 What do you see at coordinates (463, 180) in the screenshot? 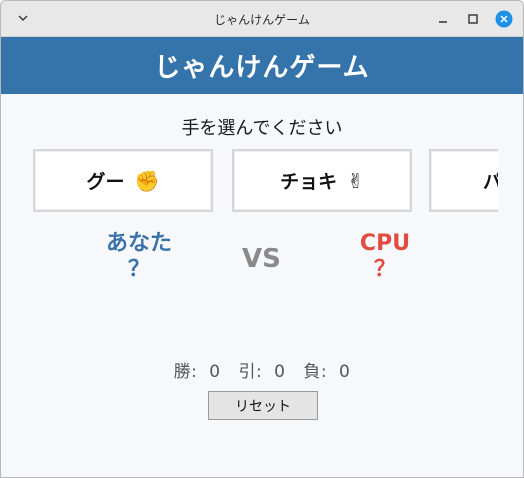
I see `paper-button: パ` at bounding box center [463, 180].